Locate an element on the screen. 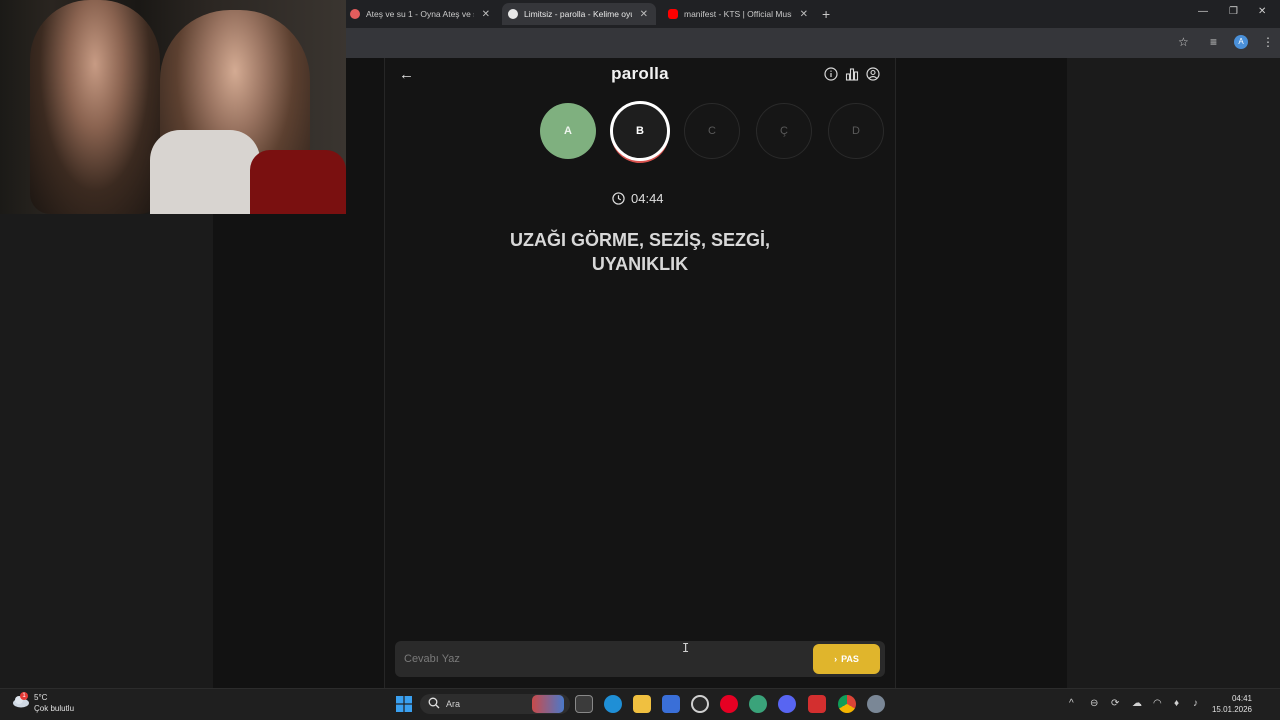 The width and height of the screenshot is (1280, 720). file-explorer-icon is located at coordinates (642, 704).